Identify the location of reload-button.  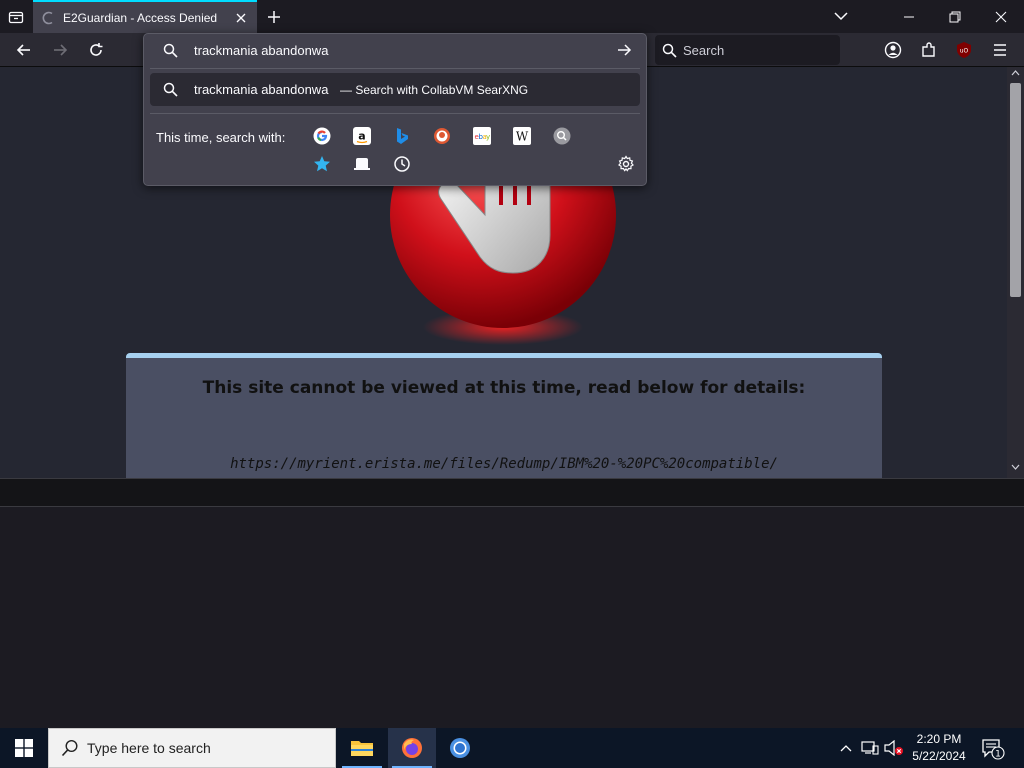
(96, 50).